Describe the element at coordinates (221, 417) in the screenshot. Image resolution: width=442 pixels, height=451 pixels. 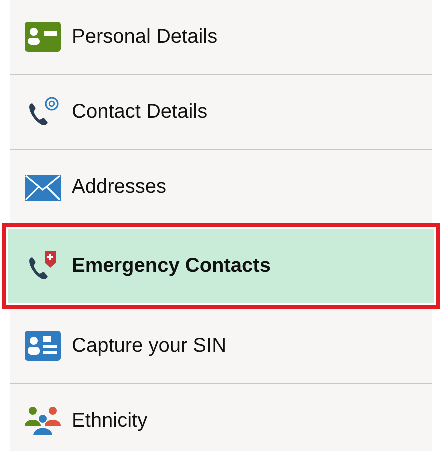
I see `menu-item: Ethnicity` at that location.